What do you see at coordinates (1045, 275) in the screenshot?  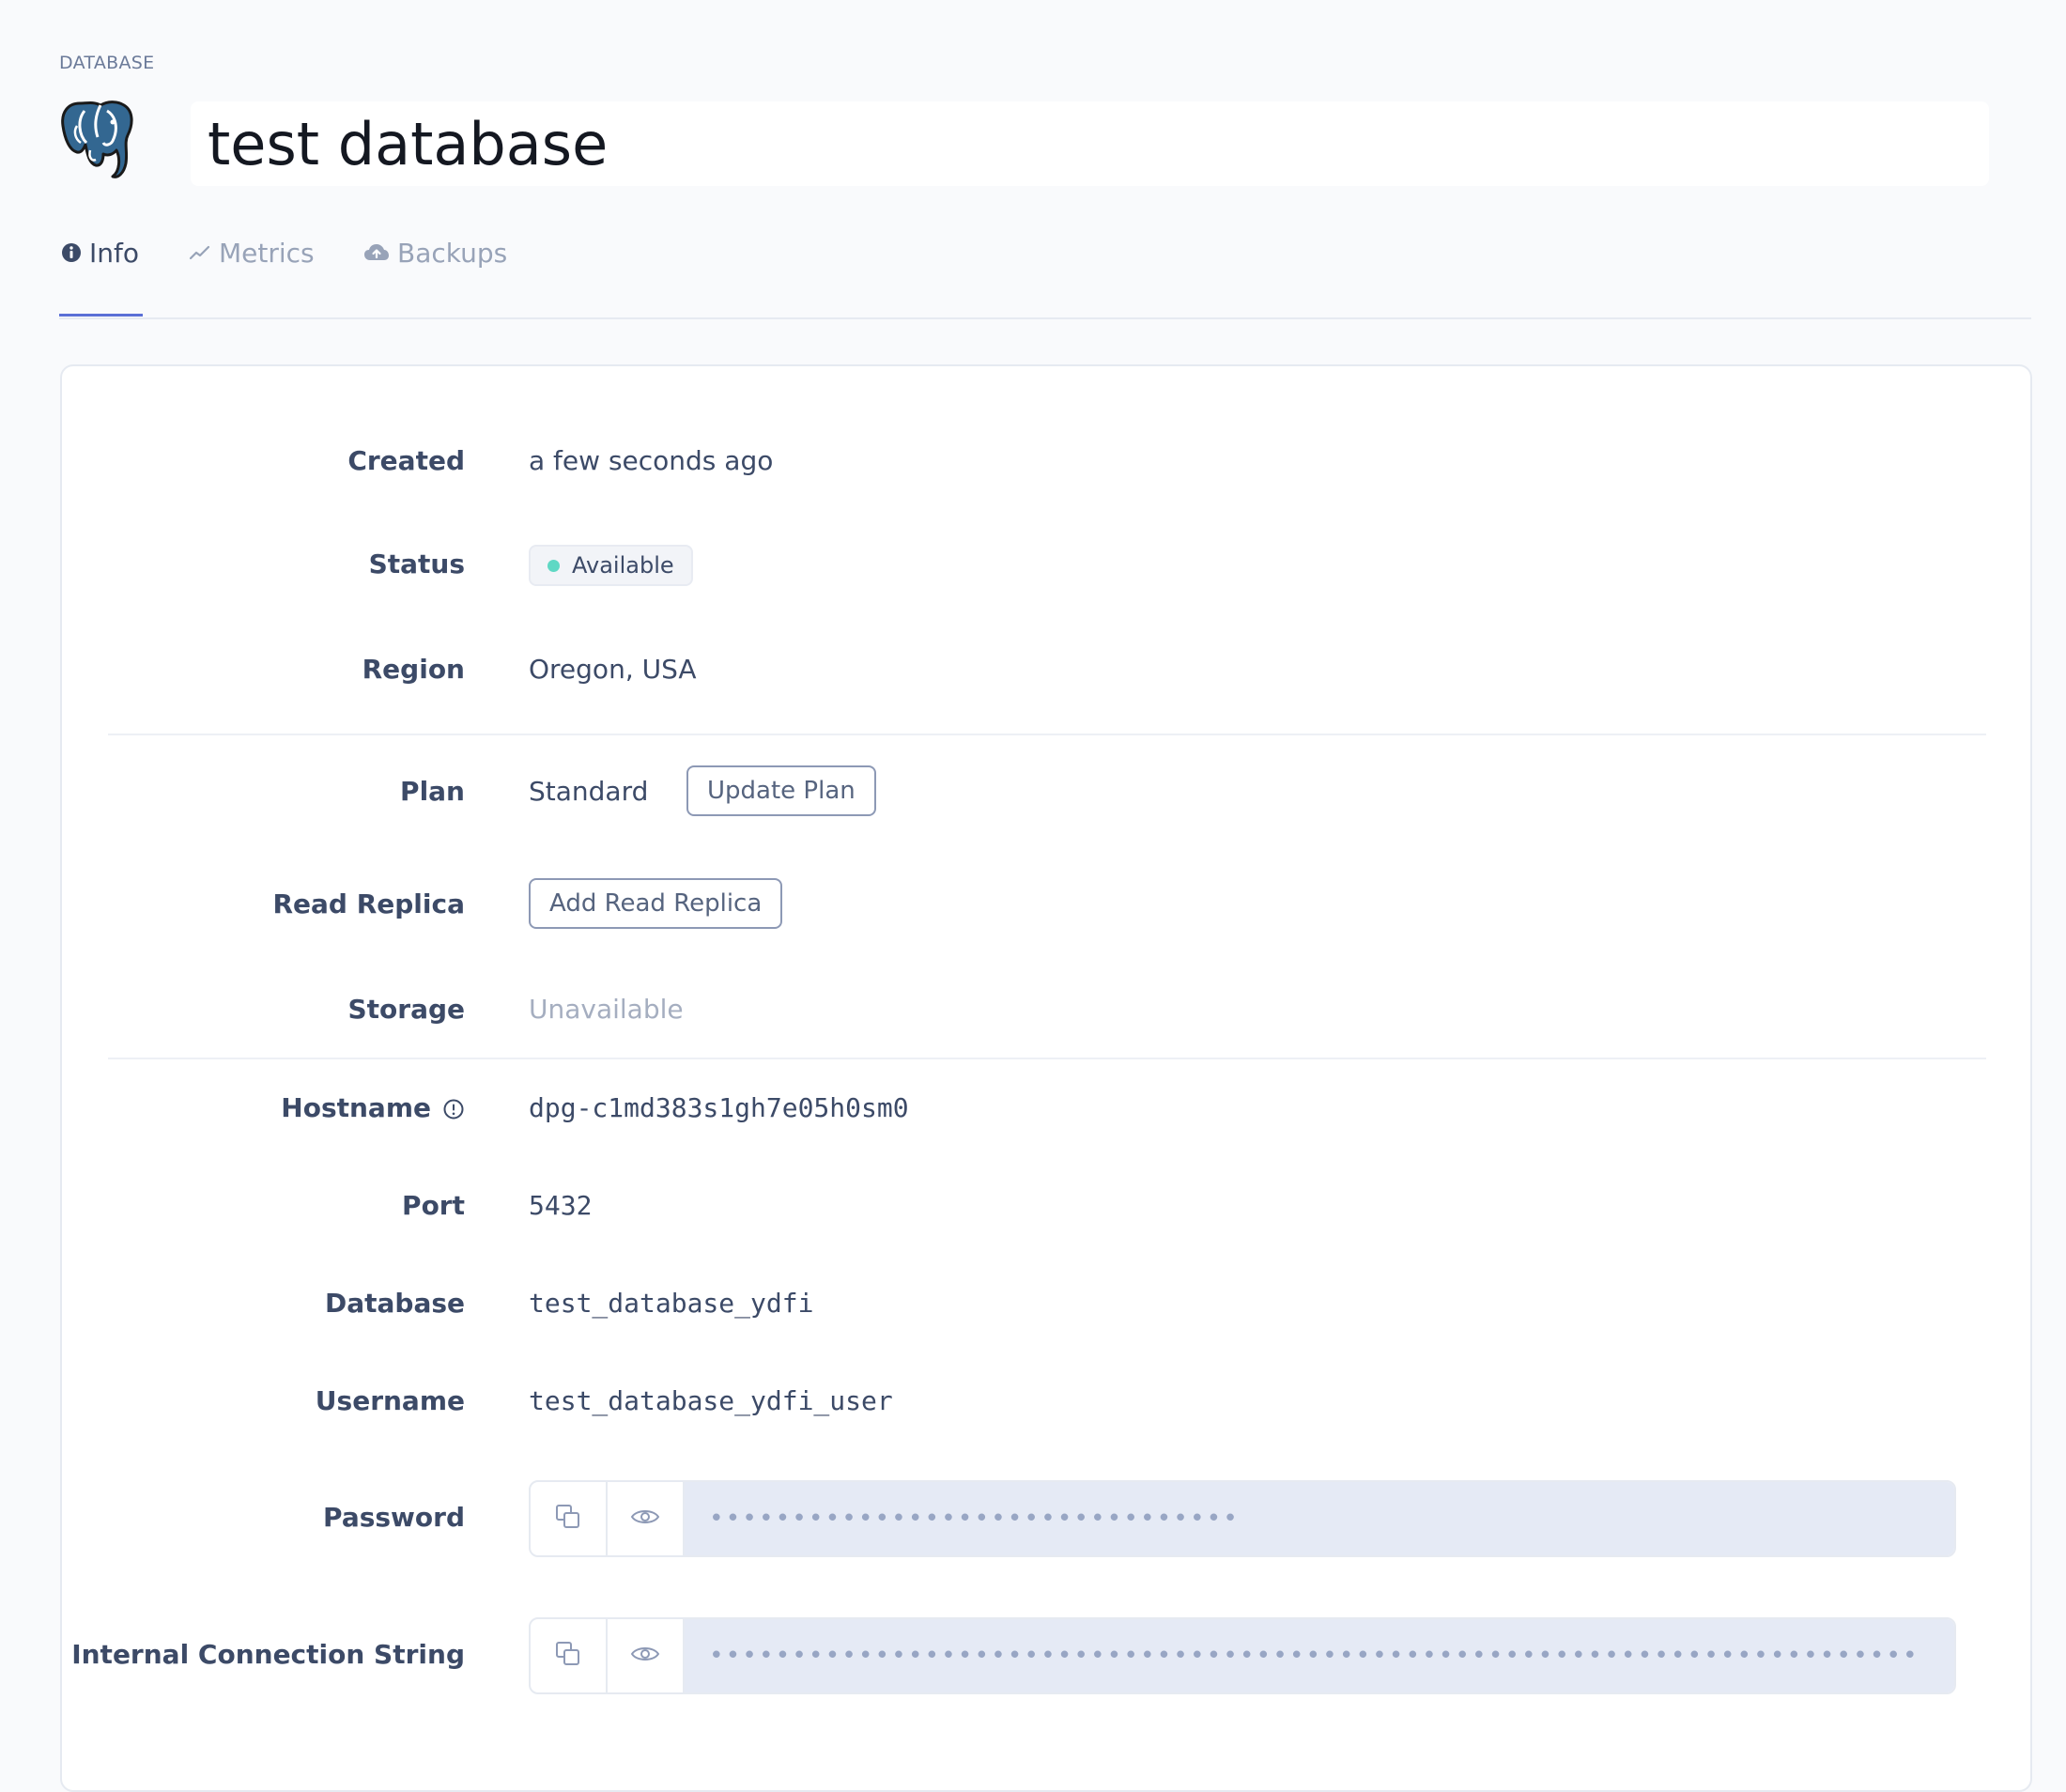 I see `tab-bar: Info Metrics Backups` at bounding box center [1045, 275].